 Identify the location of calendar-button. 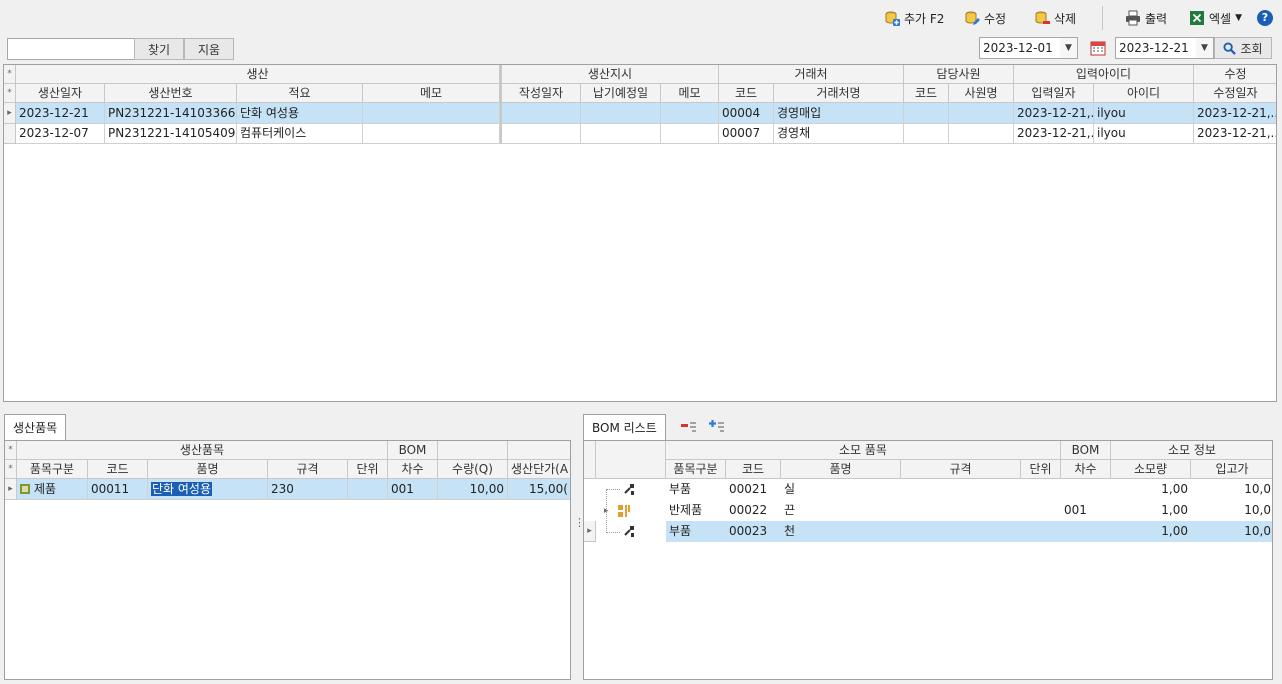
(1098, 48).